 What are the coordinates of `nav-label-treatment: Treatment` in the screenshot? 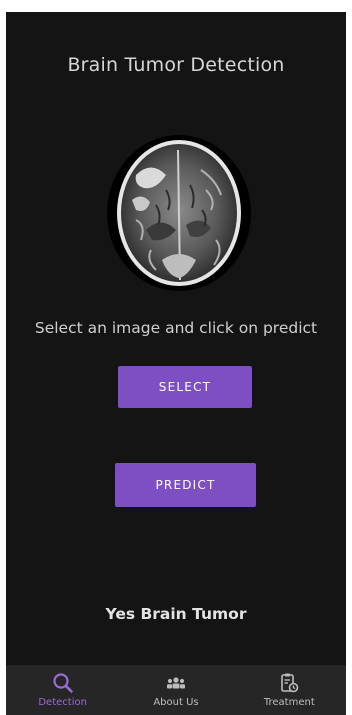 It's located at (289, 702).